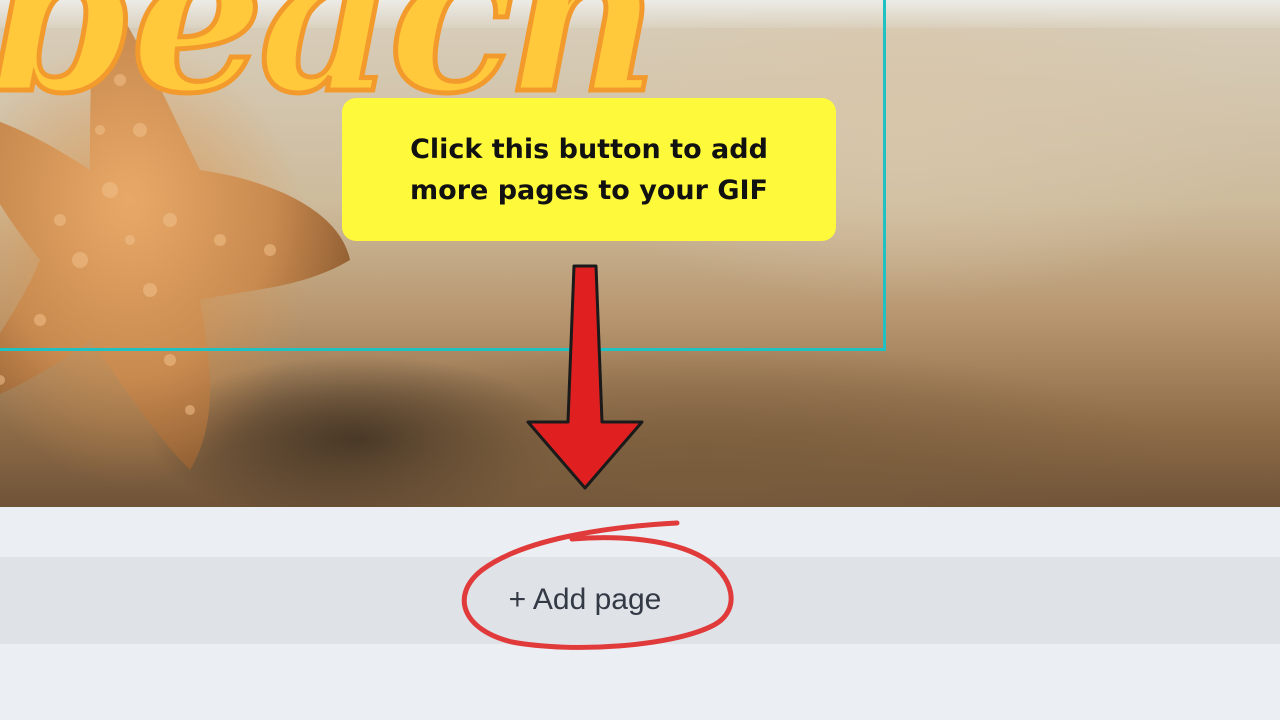  What do you see at coordinates (597, 585) in the screenshot?
I see `annotation-circle-icon` at bounding box center [597, 585].